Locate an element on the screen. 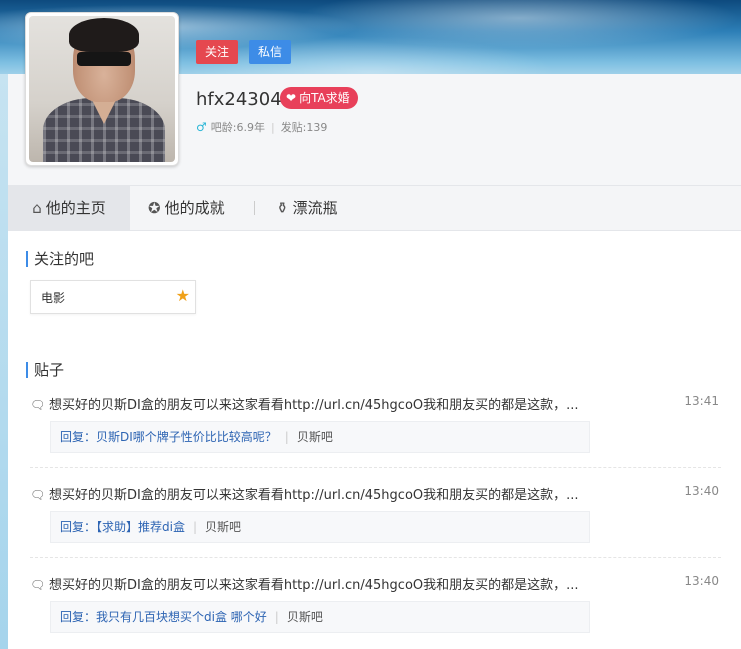  reply-link: 回复：贝斯DI哪个牌子性价比比较高呢？ is located at coordinates (168, 437).